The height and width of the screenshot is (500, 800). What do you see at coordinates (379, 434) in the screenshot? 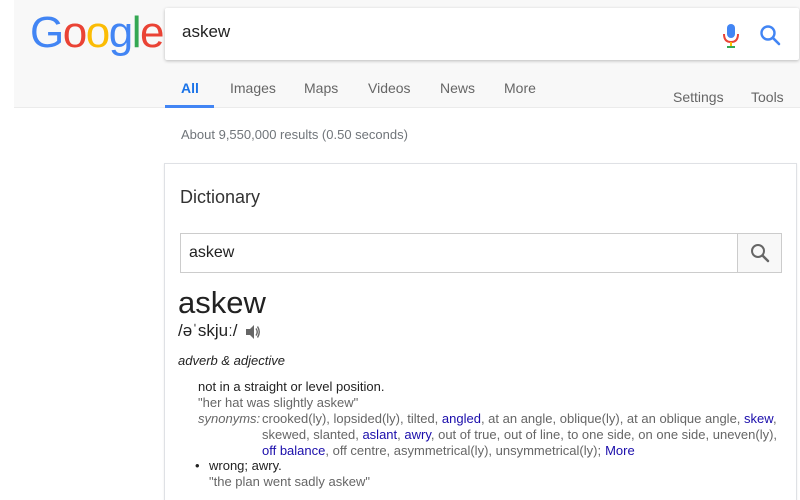
I see `synonym-link: aslant` at bounding box center [379, 434].